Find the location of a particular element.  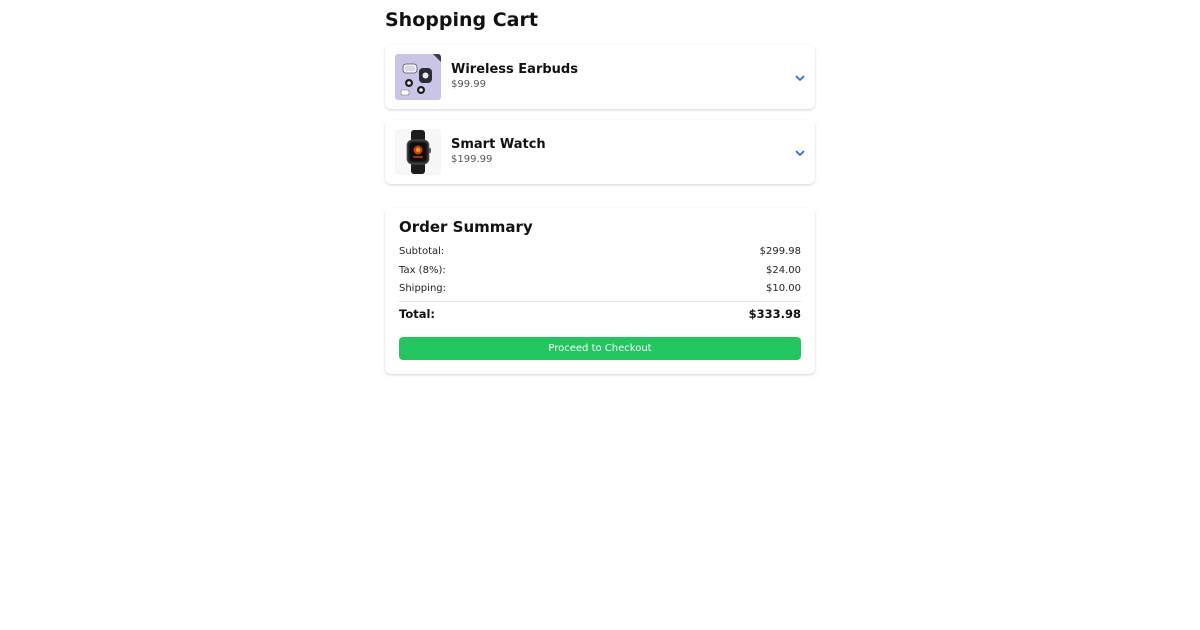

subtotal-label: Subtotal: is located at coordinates (422, 251).